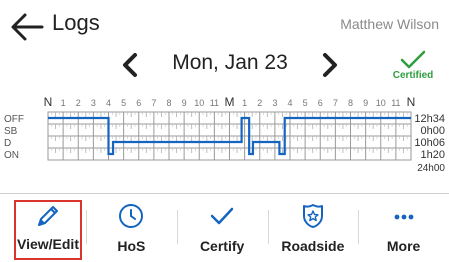 The width and height of the screenshot is (449, 262). What do you see at coordinates (27, 27) in the screenshot?
I see `back-arrow-icon` at bounding box center [27, 27].